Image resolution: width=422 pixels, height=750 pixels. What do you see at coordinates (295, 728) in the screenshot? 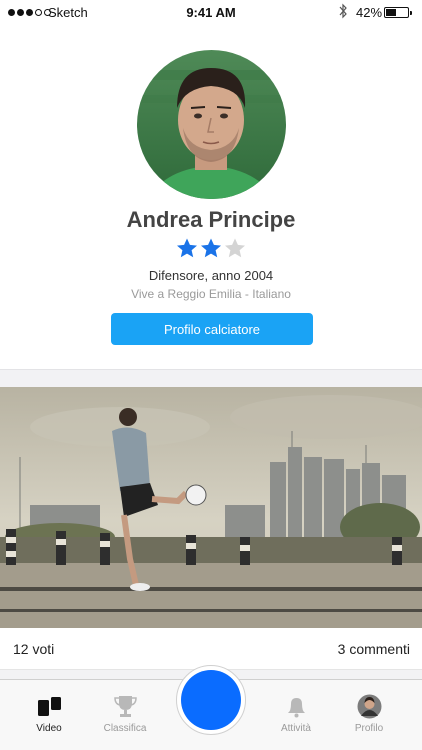
I see `tab-label: Attività` at bounding box center [295, 728].